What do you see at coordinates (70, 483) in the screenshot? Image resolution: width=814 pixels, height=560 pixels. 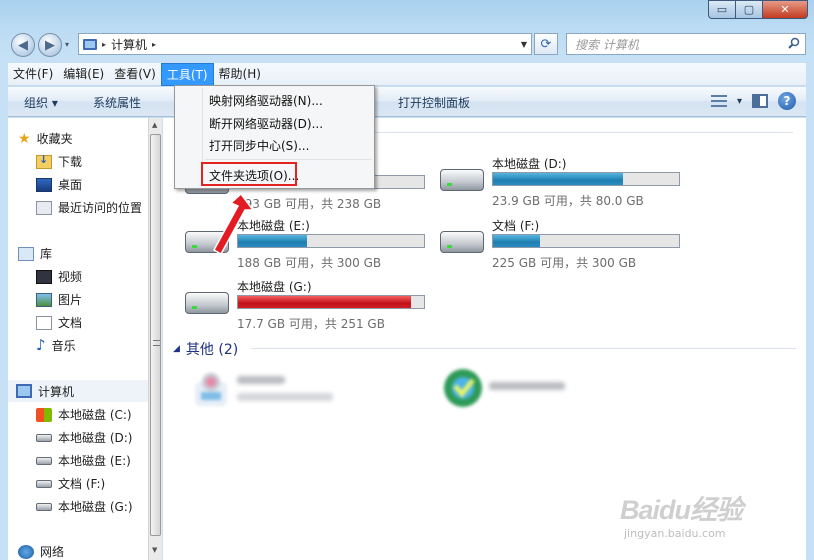 I see `nav-drive-f: 文档 (F:)` at bounding box center [70, 483].